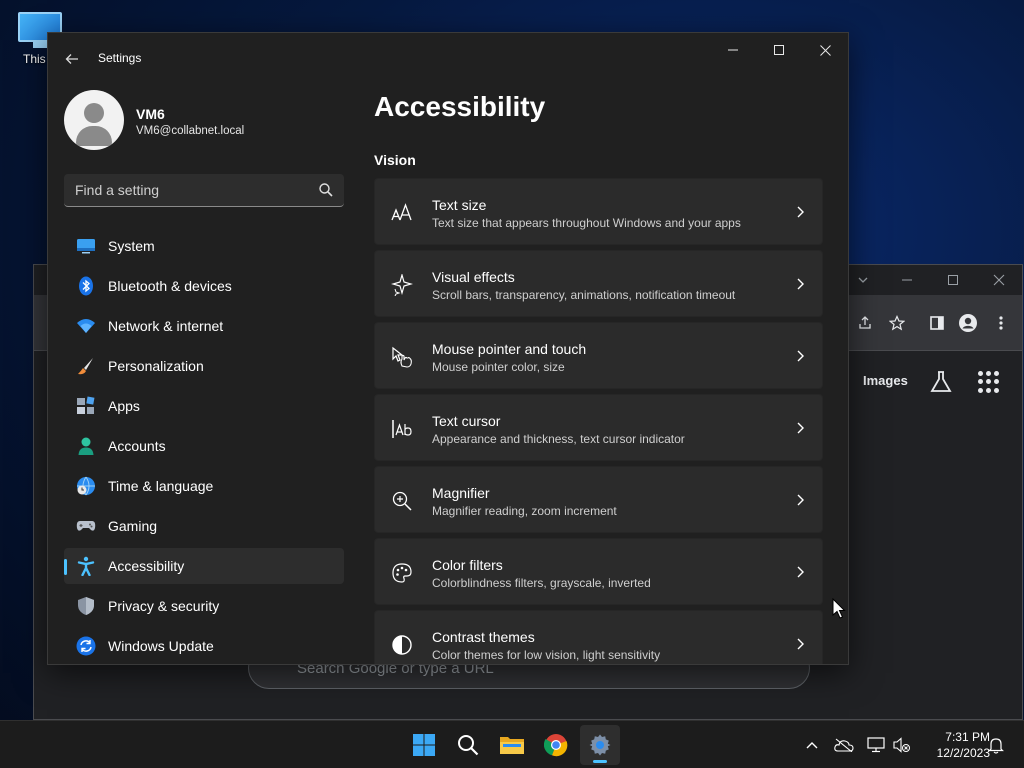 The width and height of the screenshot is (1024, 768). I want to click on maximize-icon, so click(779, 50).